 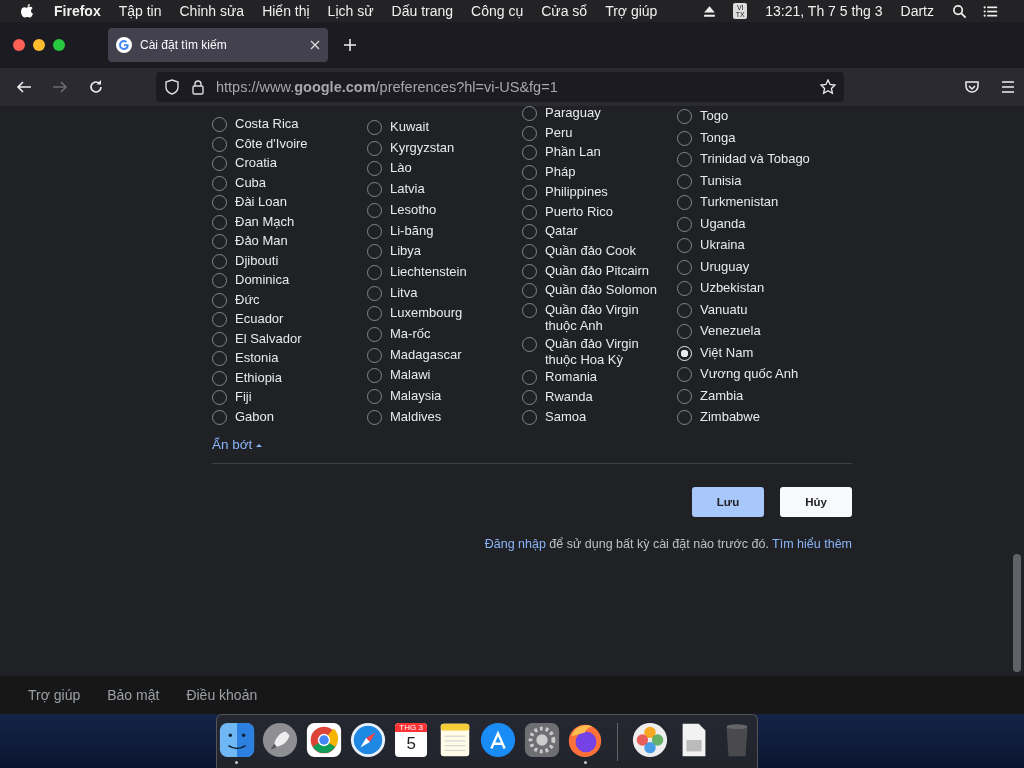 I want to click on minimize-button, so click(x=39, y=45).